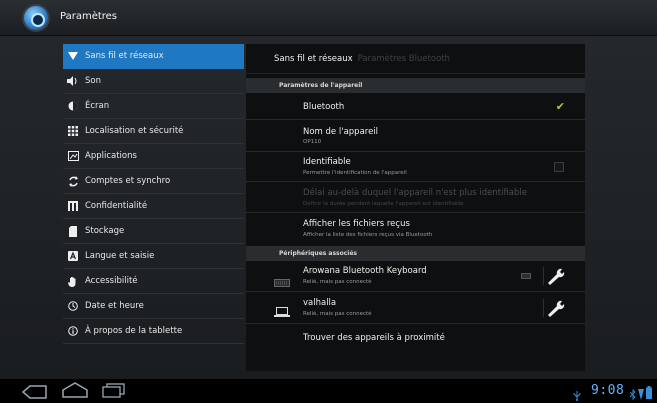 This screenshot has width=657, height=403. Describe the element at coordinates (73, 281) in the screenshot. I see `hand-icon` at that location.